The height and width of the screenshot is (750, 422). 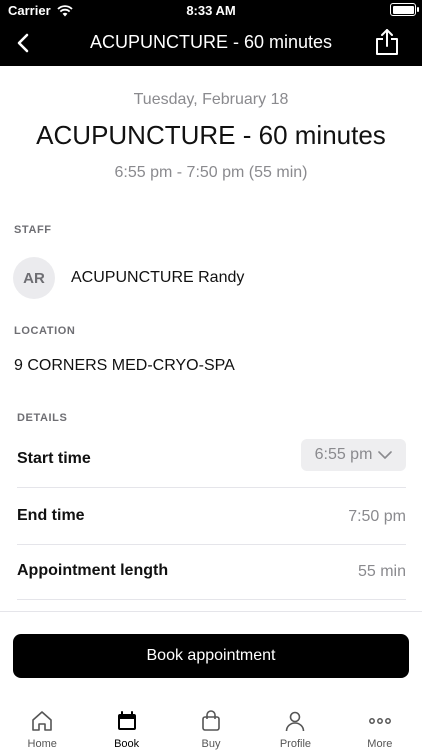 What do you see at coordinates (385, 455) in the screenshot?
I see `chevron-down-icon` at bounding box center [385, 455].